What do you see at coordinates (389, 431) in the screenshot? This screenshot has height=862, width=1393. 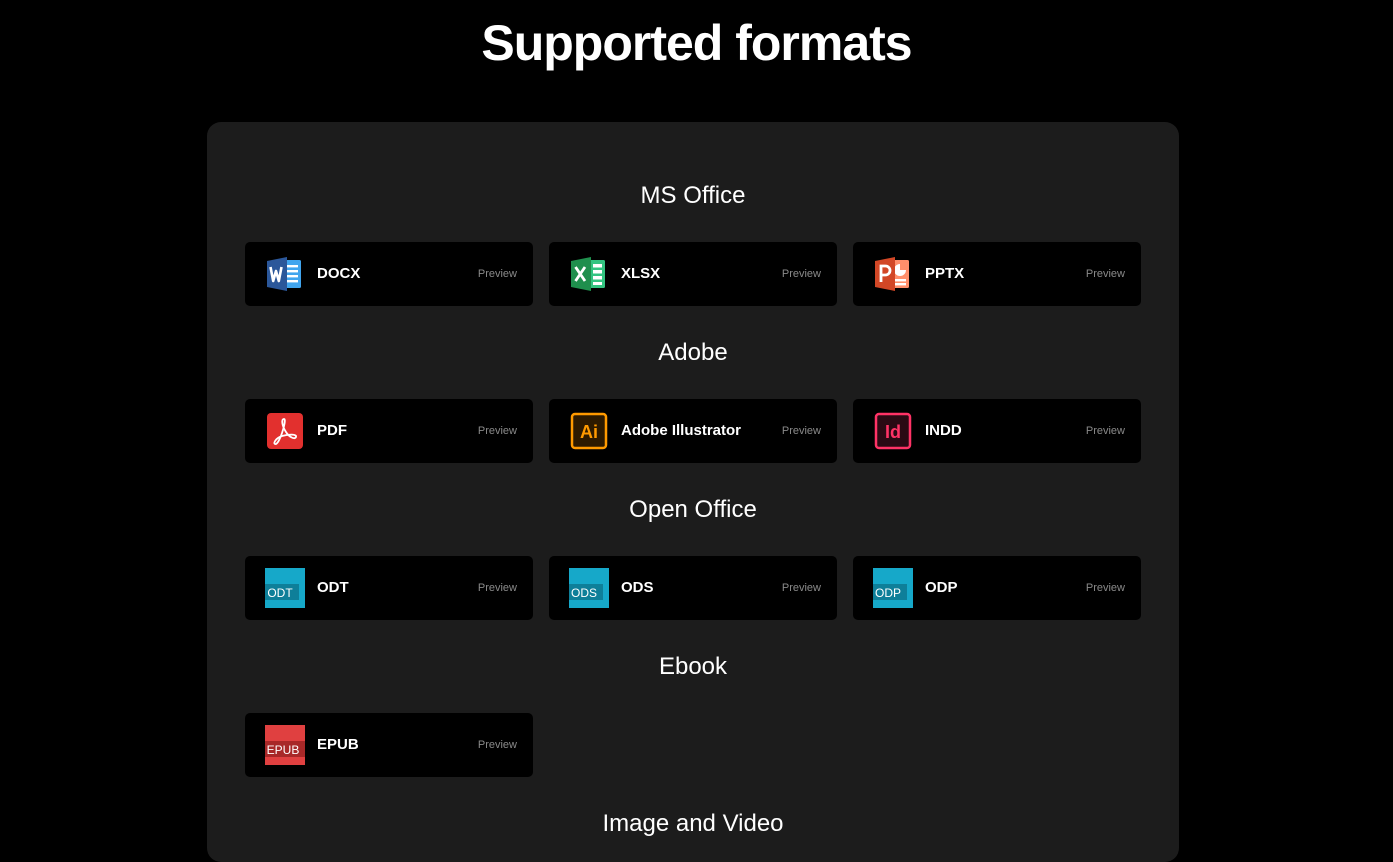 I see `format-card-pdf: PDF Preview` at bounding box center [389, 431].